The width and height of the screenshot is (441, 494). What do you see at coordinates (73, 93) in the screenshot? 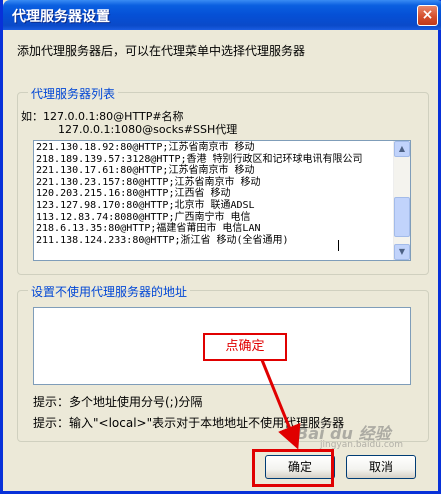
I see `proxy-list-legend: 代理服务器列表` at bounding box center [73, 93].